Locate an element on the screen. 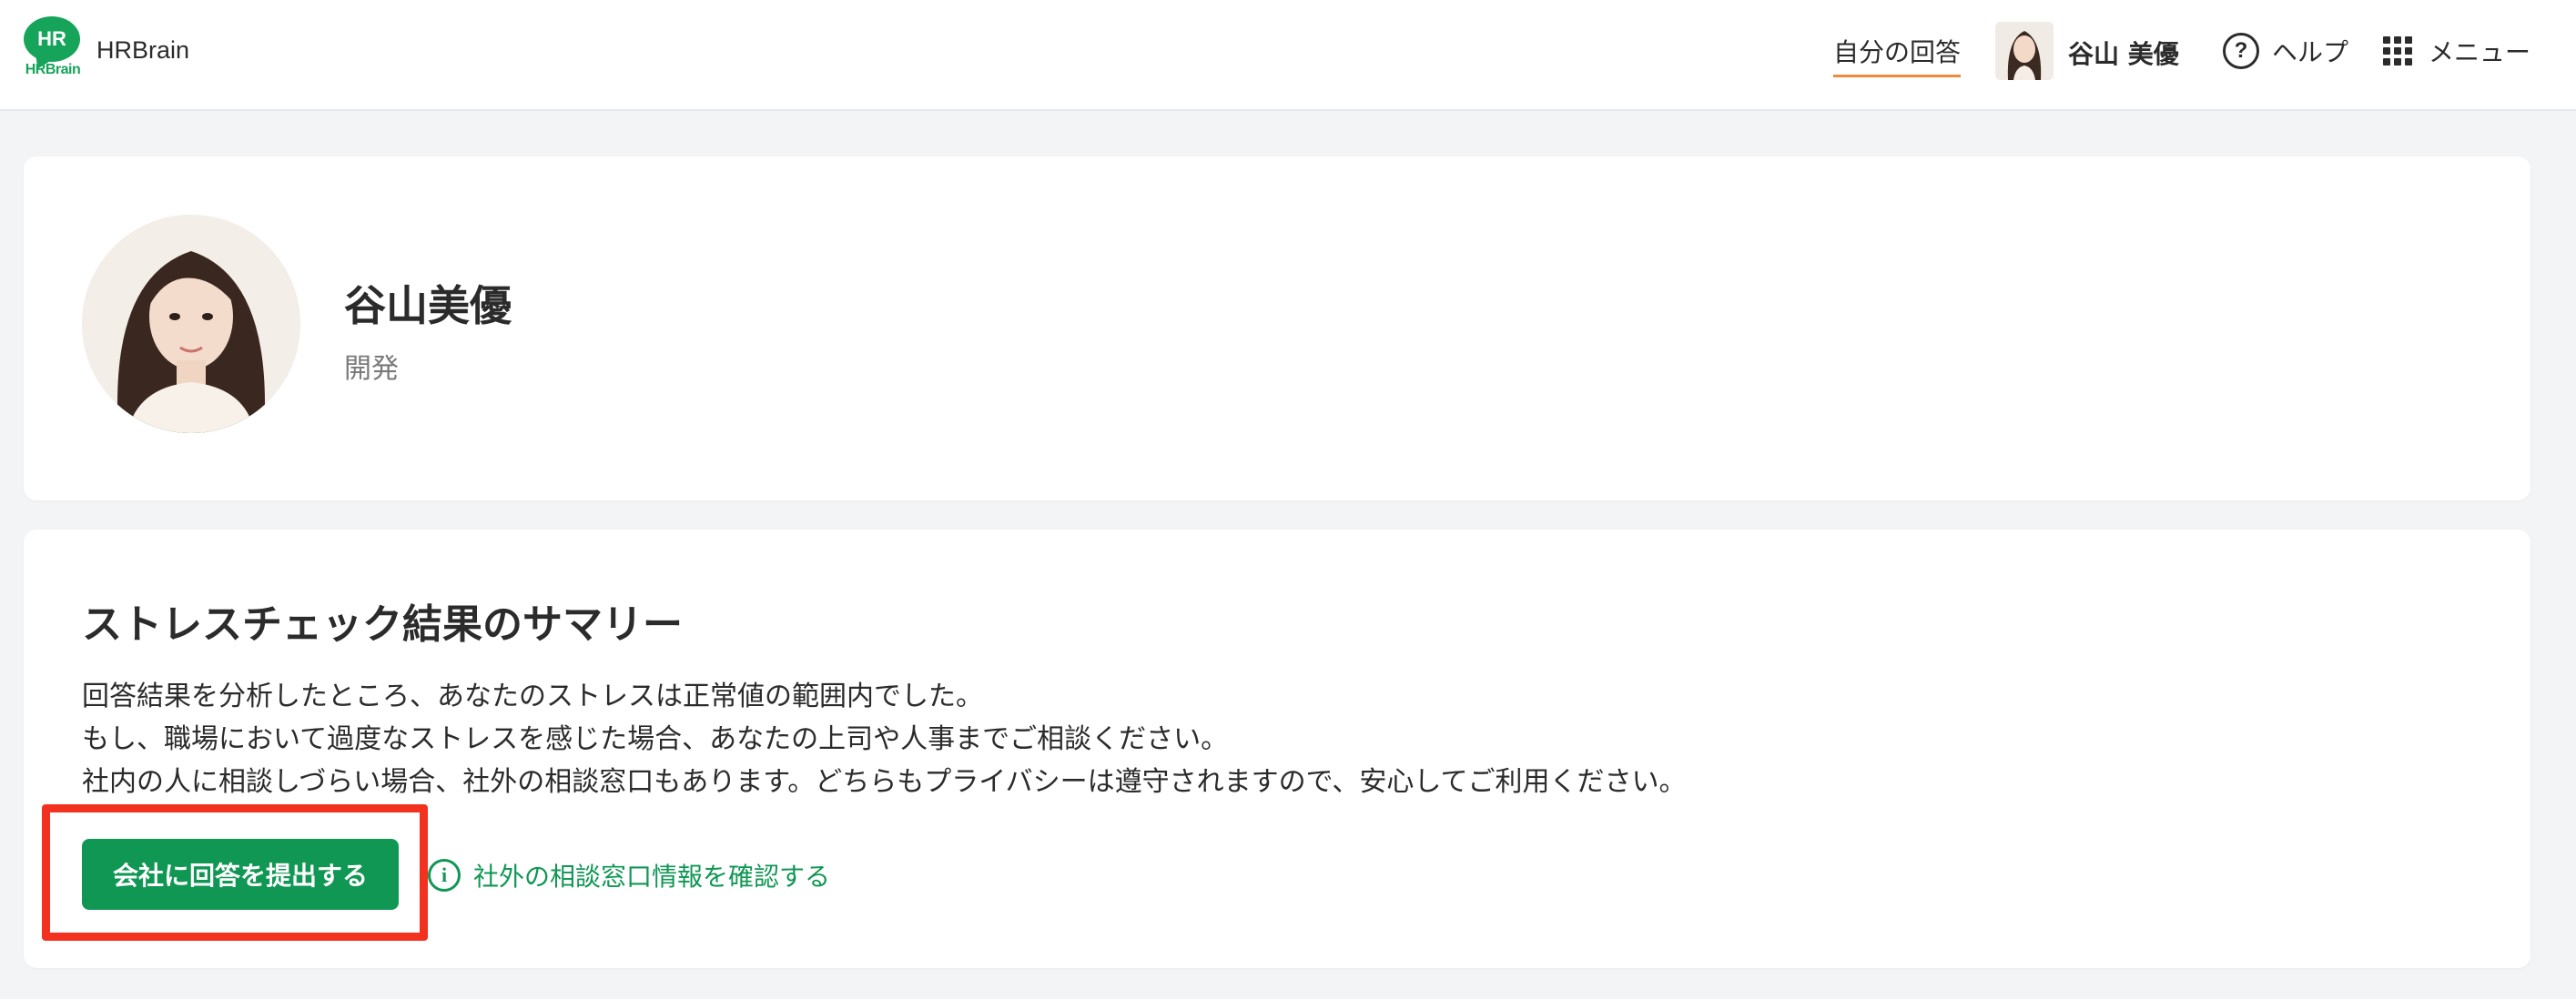 The width and height of the screenshot is (2576, 999). profile-photo is located at coordinates (191, 324).